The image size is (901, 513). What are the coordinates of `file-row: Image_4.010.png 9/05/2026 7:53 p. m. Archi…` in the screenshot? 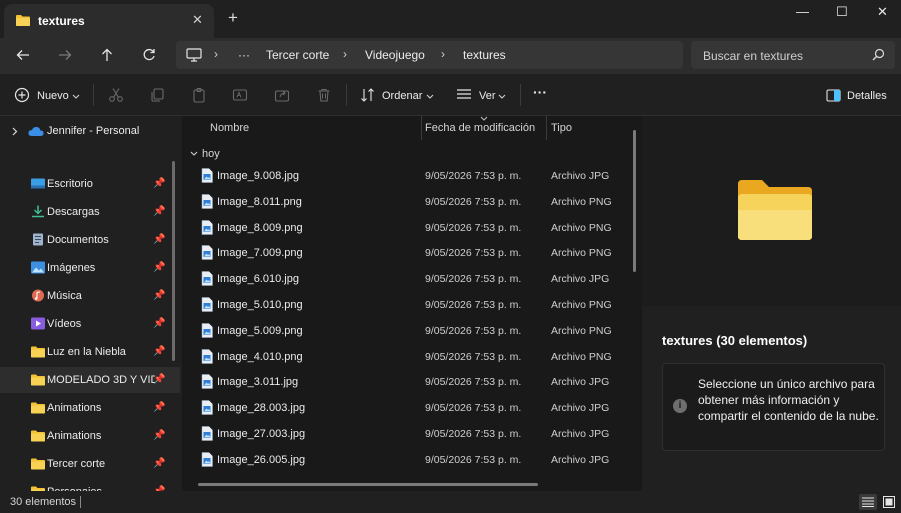 It's located at (404, 357).